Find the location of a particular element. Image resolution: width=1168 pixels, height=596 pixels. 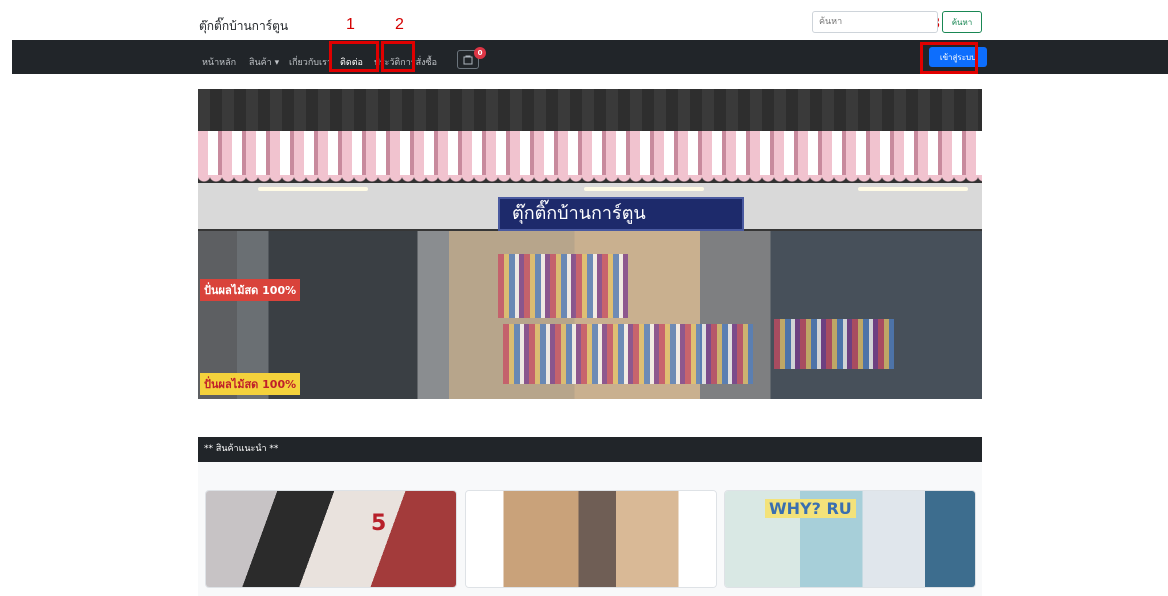

product-volume-number: 5 is located at coordinates (379, 523).